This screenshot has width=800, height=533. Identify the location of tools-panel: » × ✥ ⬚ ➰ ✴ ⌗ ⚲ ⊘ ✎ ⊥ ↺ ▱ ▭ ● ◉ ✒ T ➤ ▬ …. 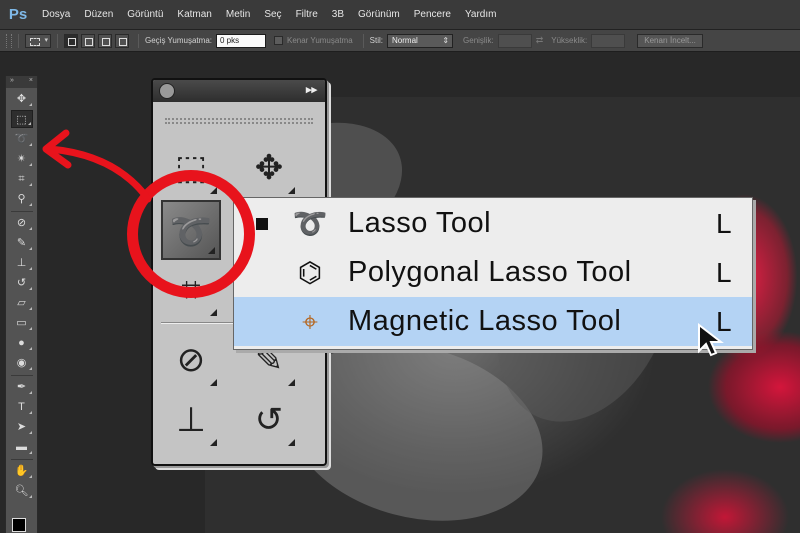
(21, 304).